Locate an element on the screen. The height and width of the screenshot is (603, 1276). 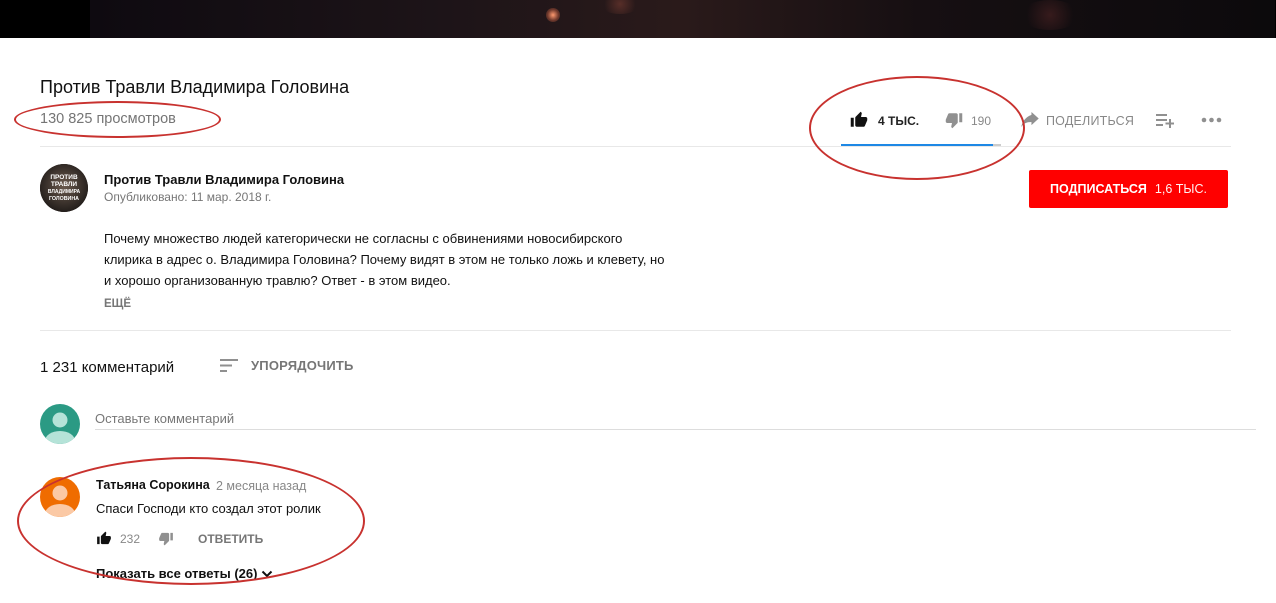
video-title: Против Травли Владимира Головина is located at coordinates (195, 87).